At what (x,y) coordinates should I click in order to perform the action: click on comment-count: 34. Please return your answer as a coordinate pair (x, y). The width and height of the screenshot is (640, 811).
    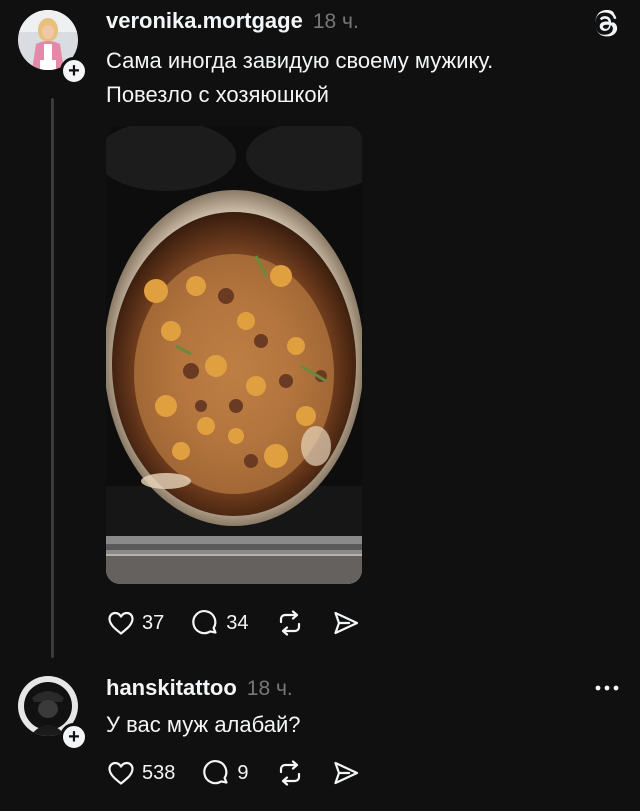
    Looking at the image, I should click on (237, 622).